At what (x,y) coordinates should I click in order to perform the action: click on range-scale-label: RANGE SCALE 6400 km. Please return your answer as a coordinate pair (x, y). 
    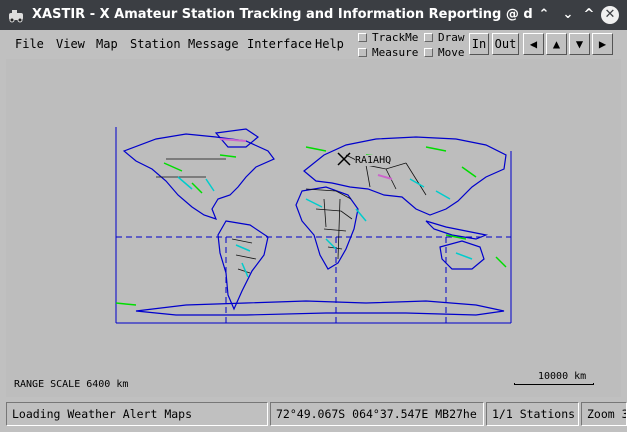
    Looking at the image, I should click on (71, 384).